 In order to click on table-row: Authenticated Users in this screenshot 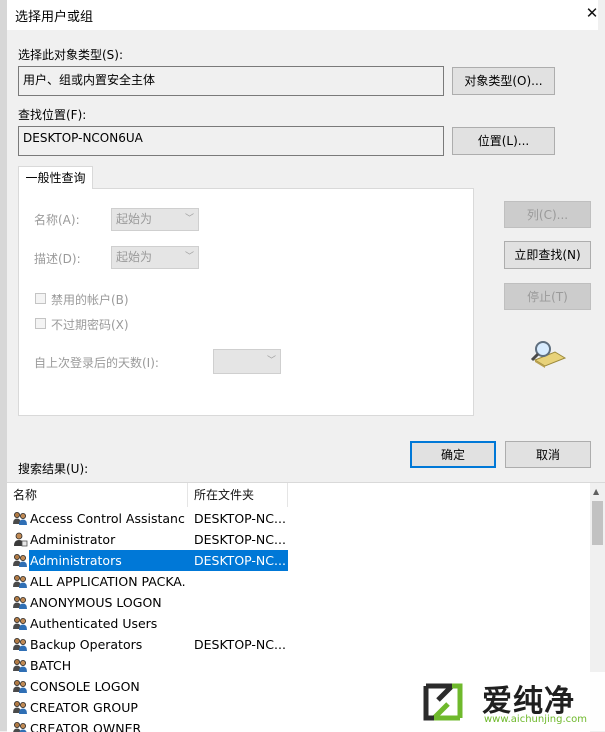, I will do `click(302, 623)`.